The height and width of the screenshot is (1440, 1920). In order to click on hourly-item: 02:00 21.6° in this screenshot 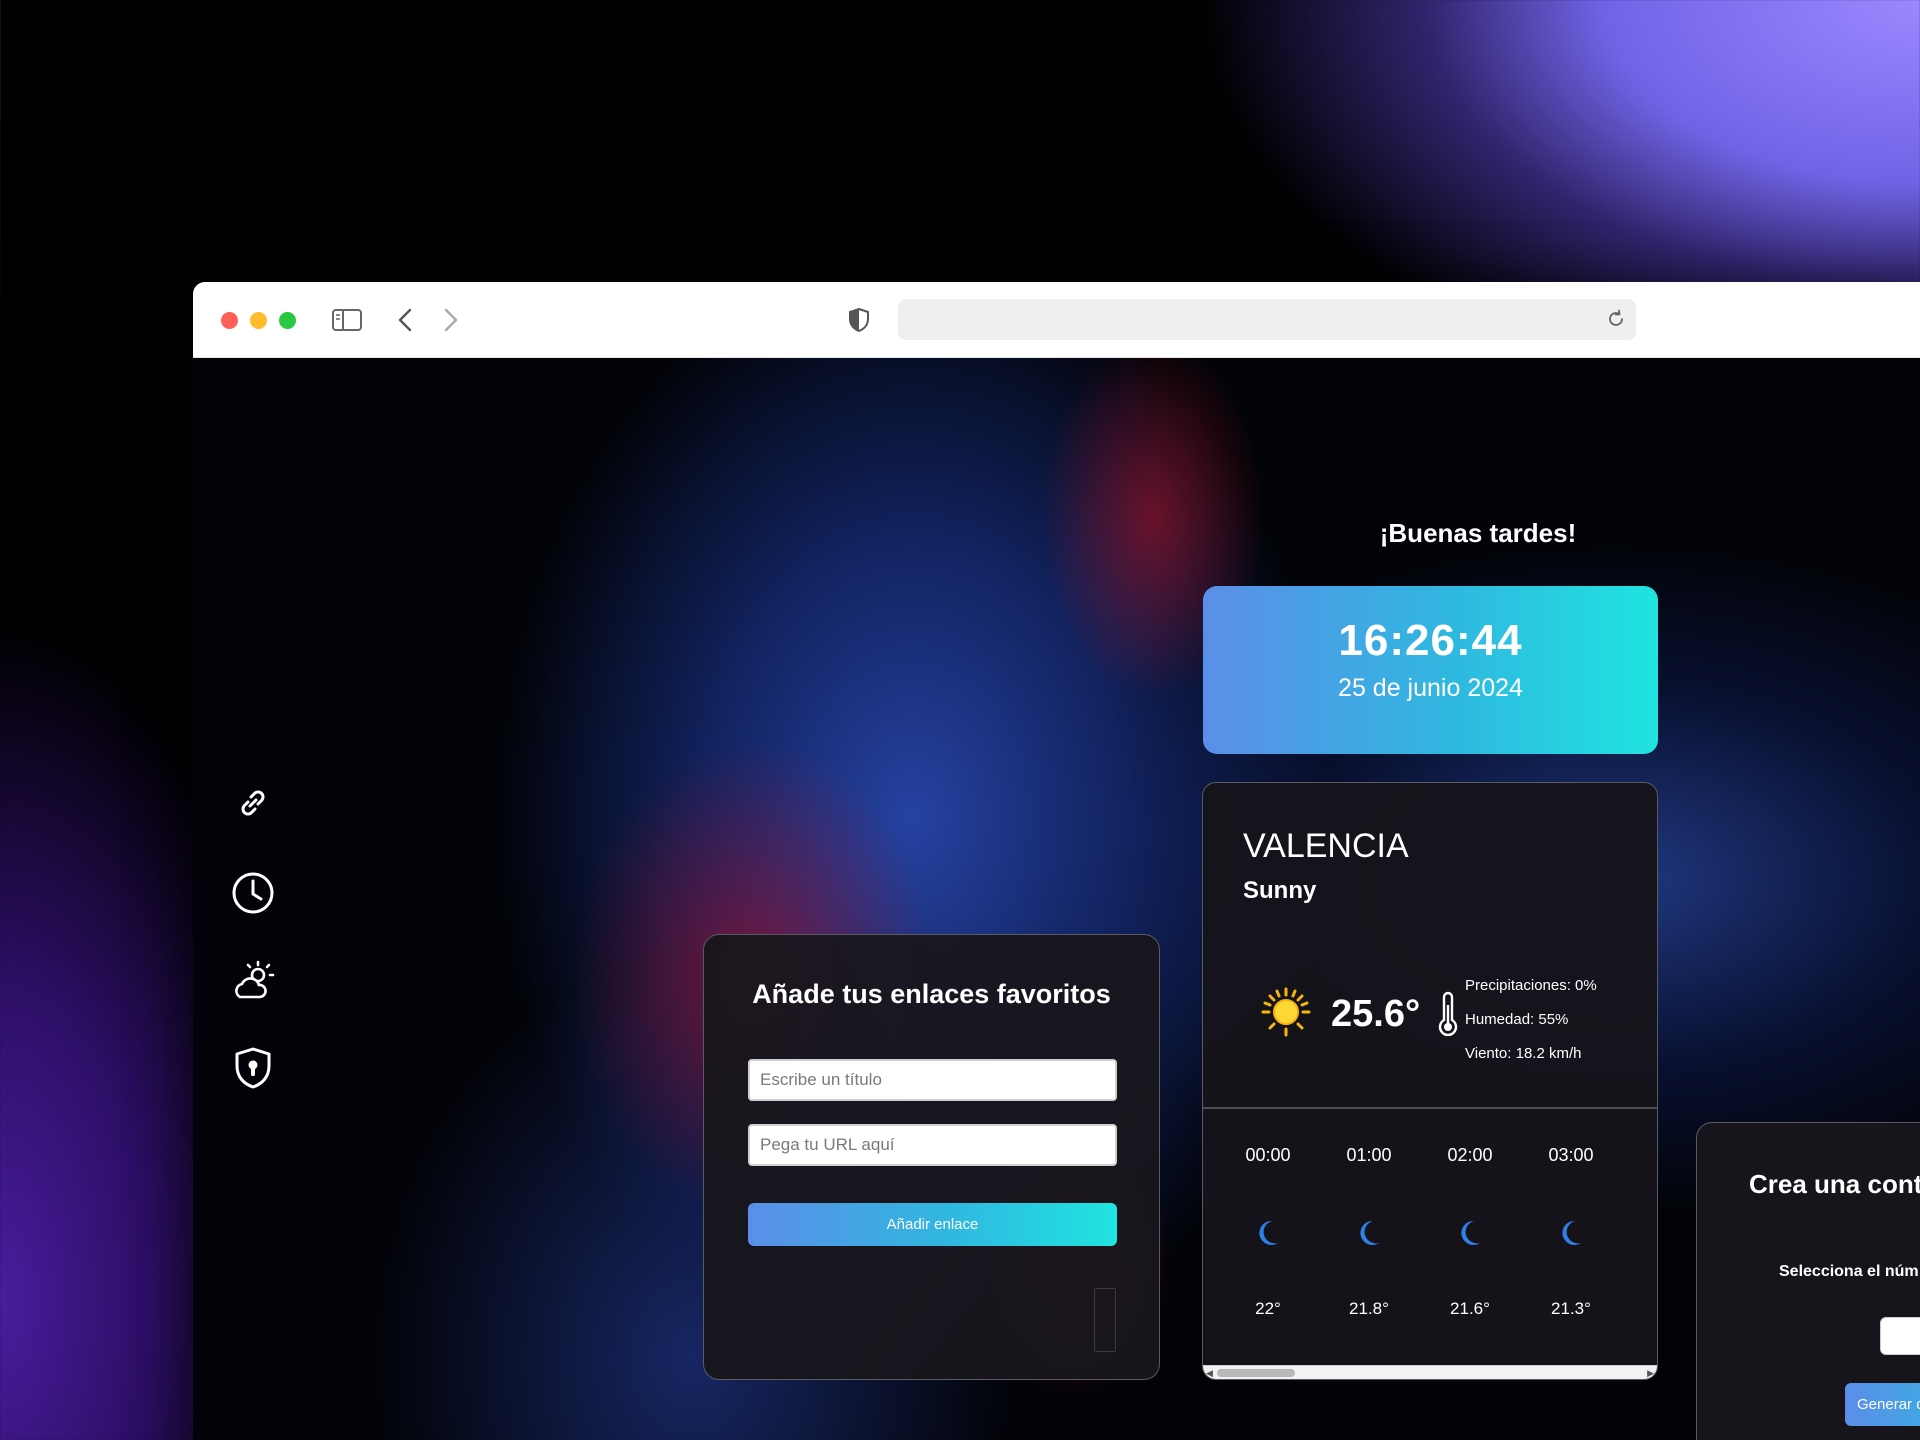, I will do `click(1470, 1231)`.